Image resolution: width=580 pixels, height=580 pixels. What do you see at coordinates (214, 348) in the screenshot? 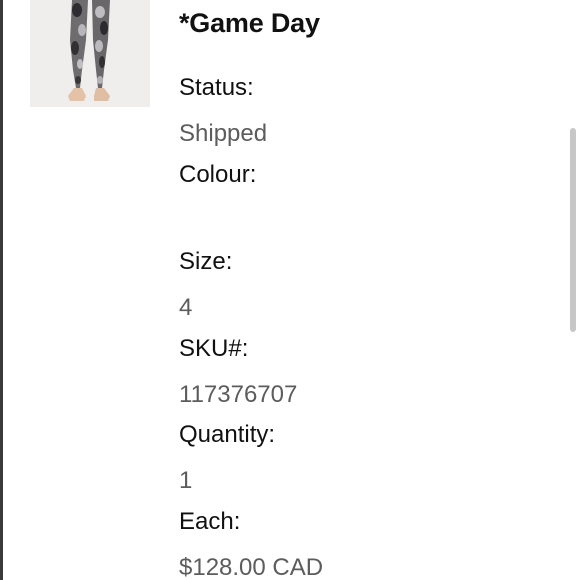
I see `sku-label: SKU#:` at bounding box center [214, 348].